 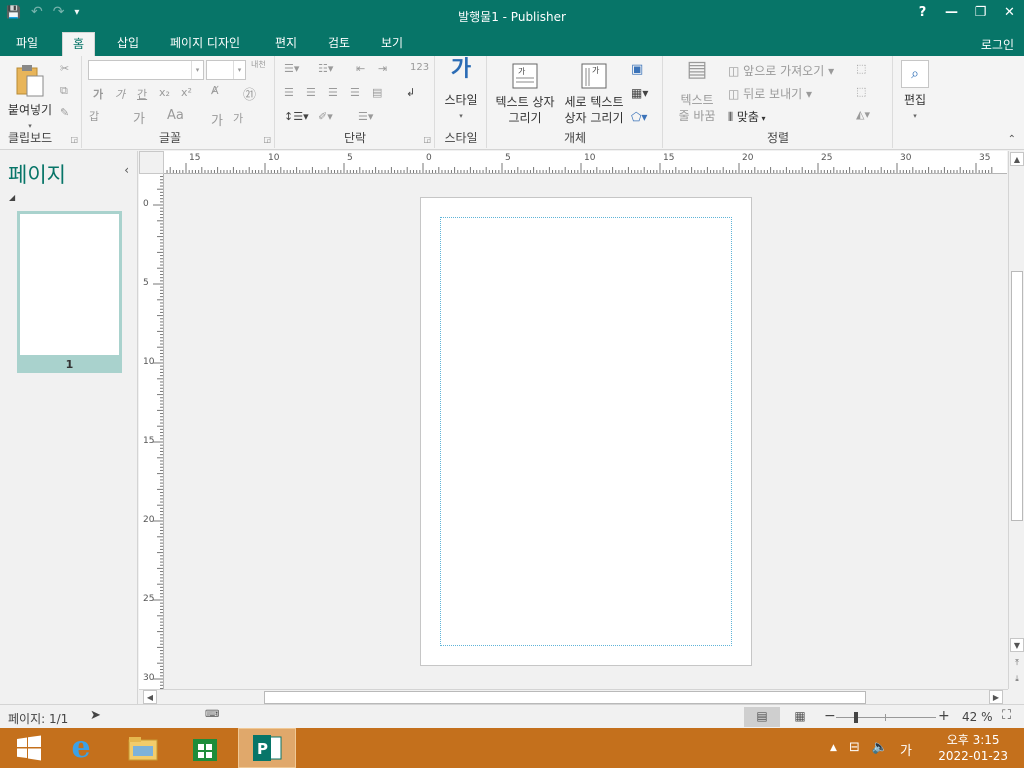 I want to click on shapes-icon: ⬠▾, so click(x=639, y=117).